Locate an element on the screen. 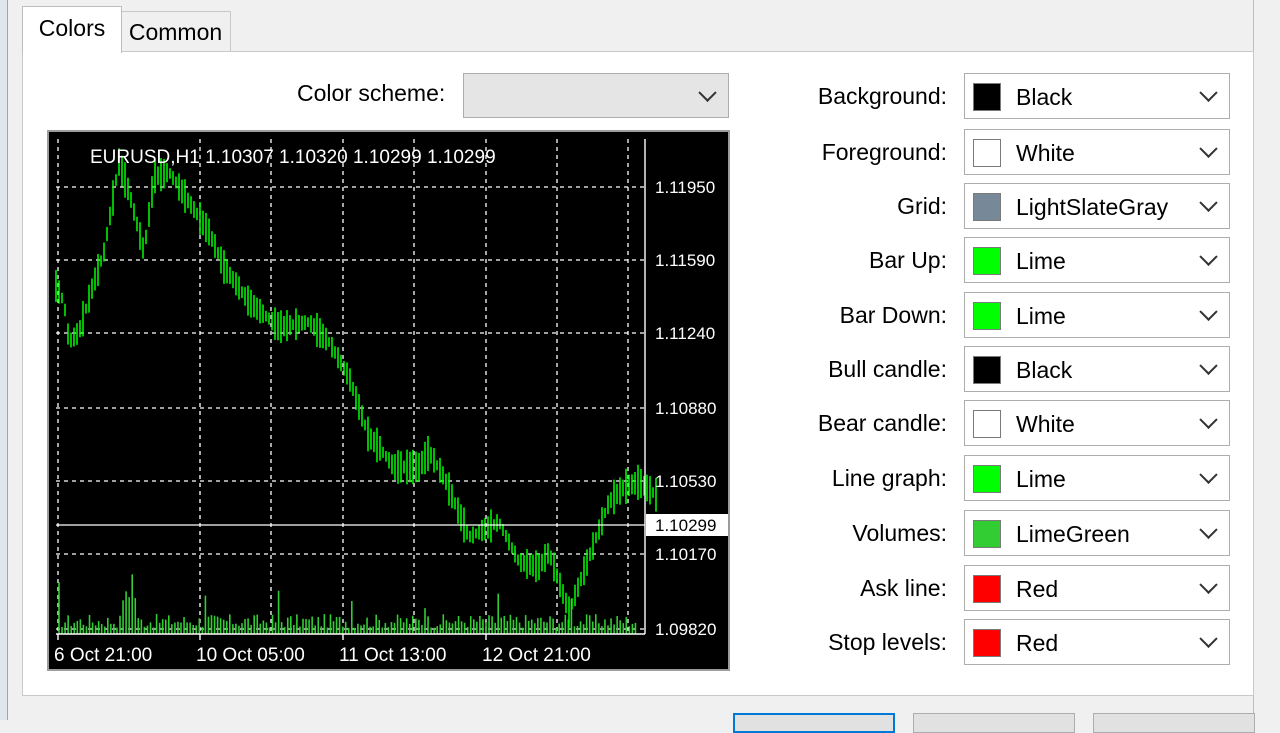 The height and width of the screenshot is (733, 1280). price-axis-label: 1.10170 is located at coordinates (685, 554).